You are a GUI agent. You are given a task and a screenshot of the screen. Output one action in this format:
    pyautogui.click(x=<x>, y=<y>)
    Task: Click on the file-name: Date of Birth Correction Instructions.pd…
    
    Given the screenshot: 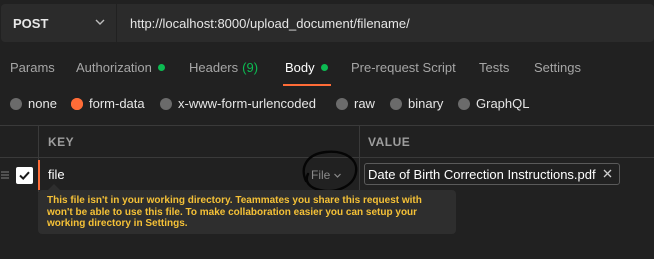 What is the action you would take?
    pyautogui.click(x=482, y=174)
    